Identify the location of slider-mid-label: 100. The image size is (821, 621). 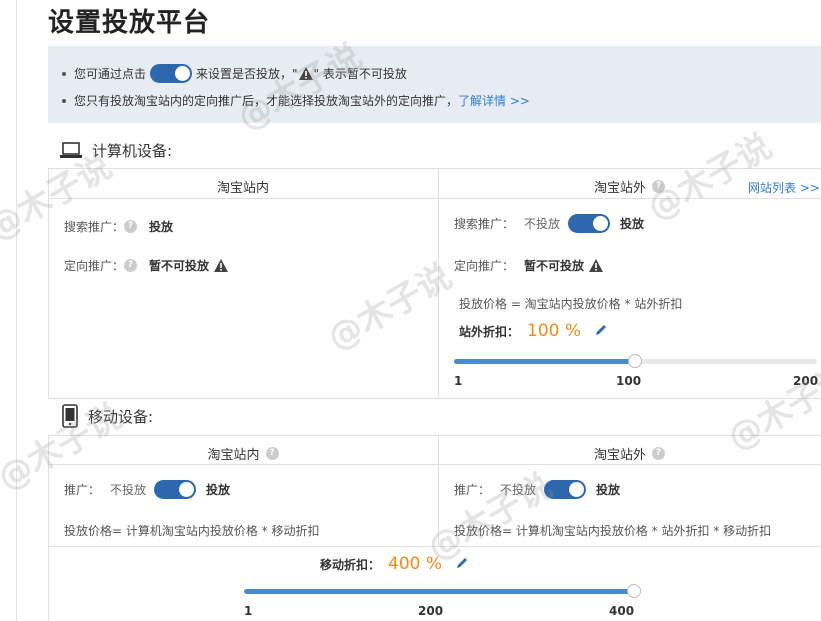
(629, 381).